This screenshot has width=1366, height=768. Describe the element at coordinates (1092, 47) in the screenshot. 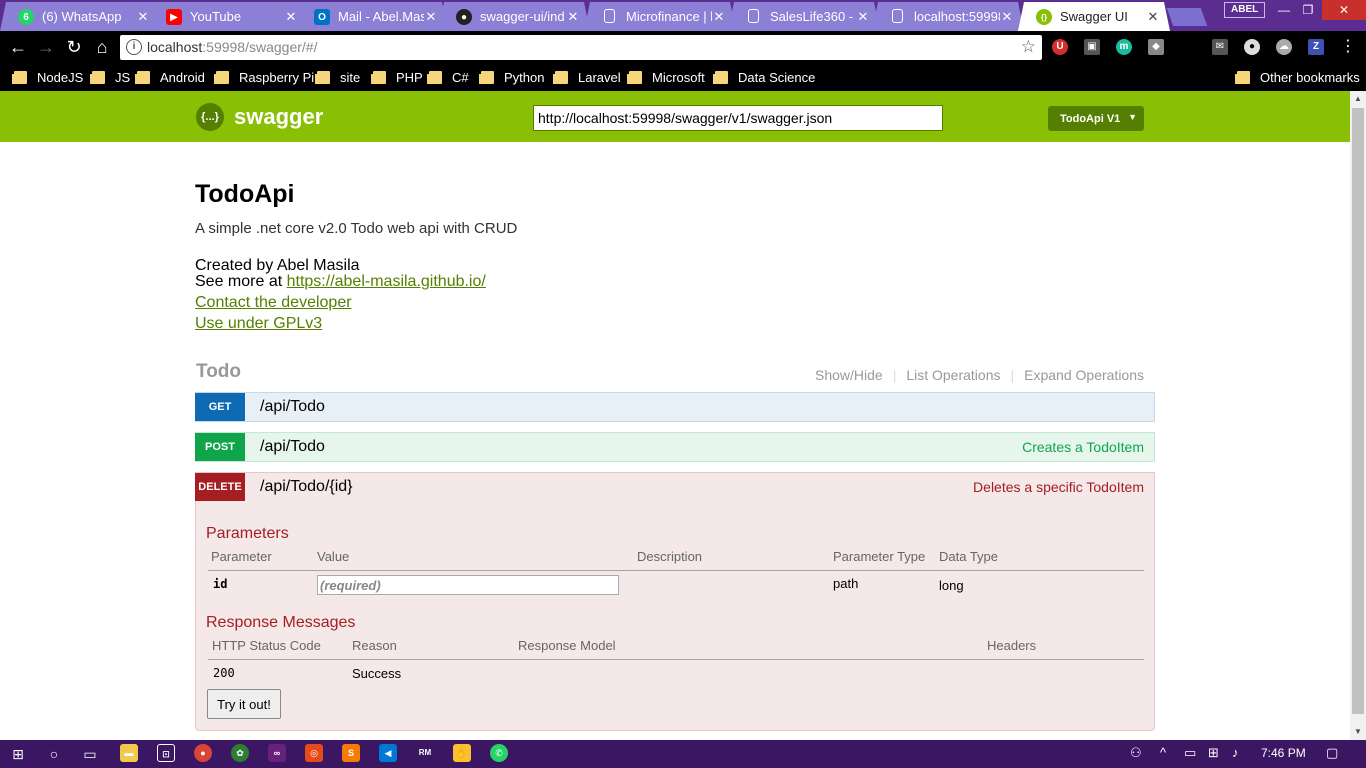

I see `extension-icon: ▣` at that location.